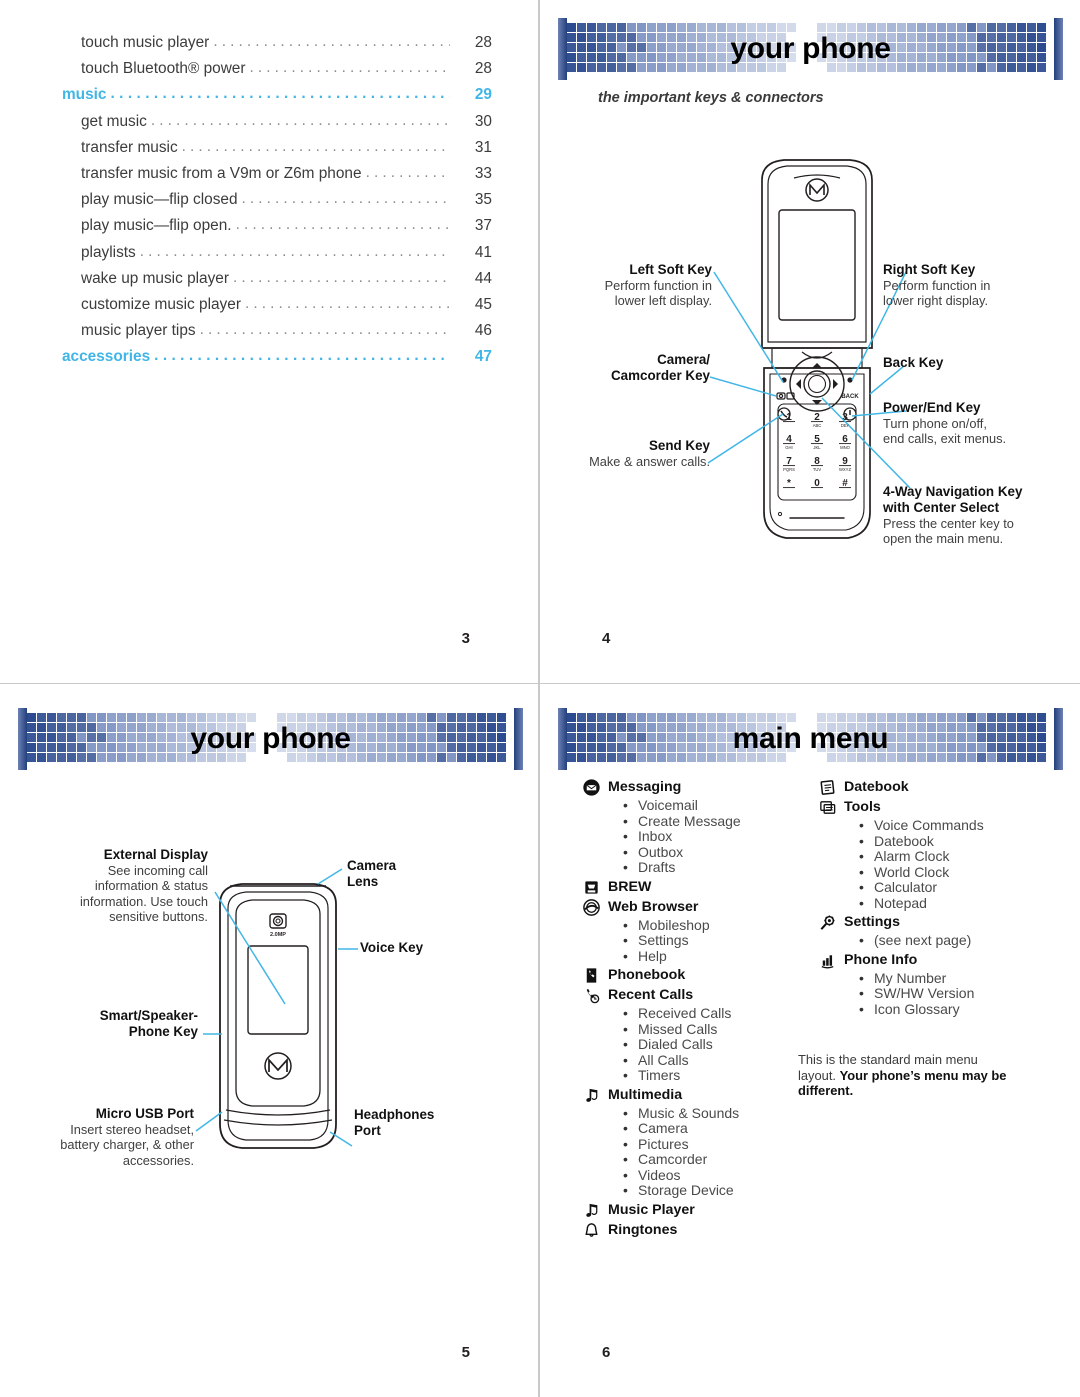  Describe the element at coordinates (973, 363) in the screenshot. I see `callout-back-key: Back Key` at that location.